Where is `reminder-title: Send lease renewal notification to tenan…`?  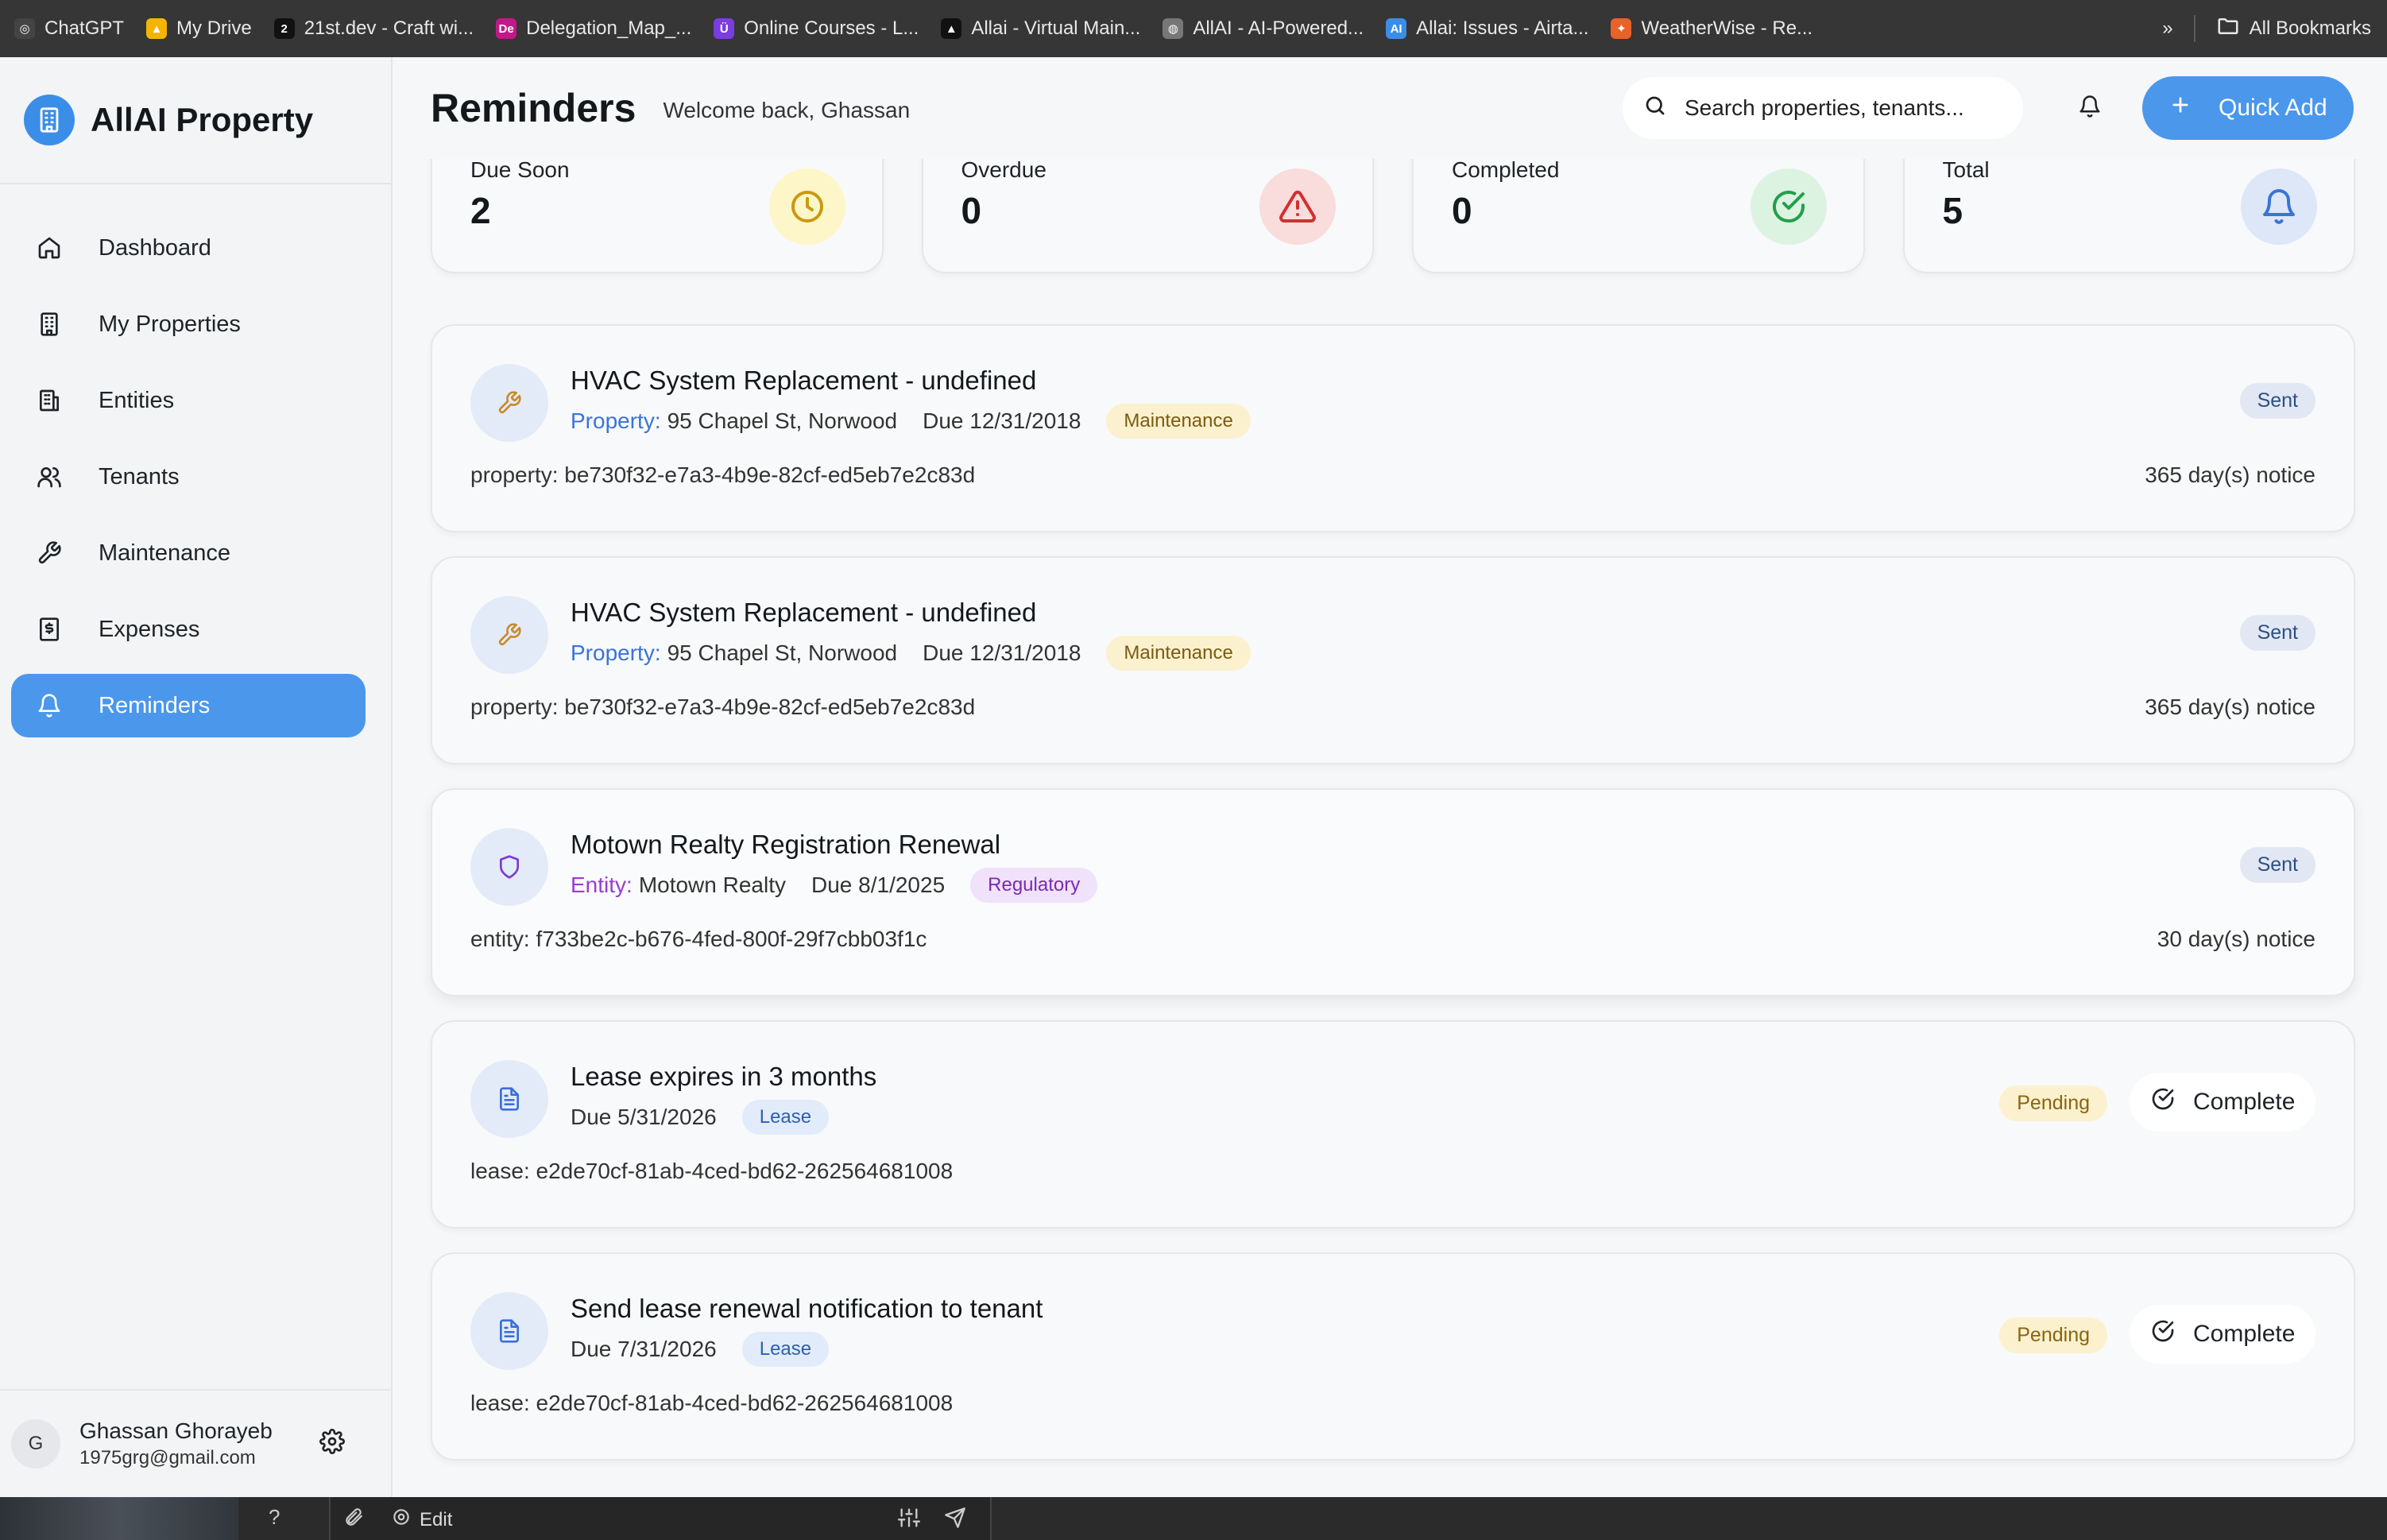 reminder-title: Send lease renewal notification to tenan… is located at coordinates (807, 1308).